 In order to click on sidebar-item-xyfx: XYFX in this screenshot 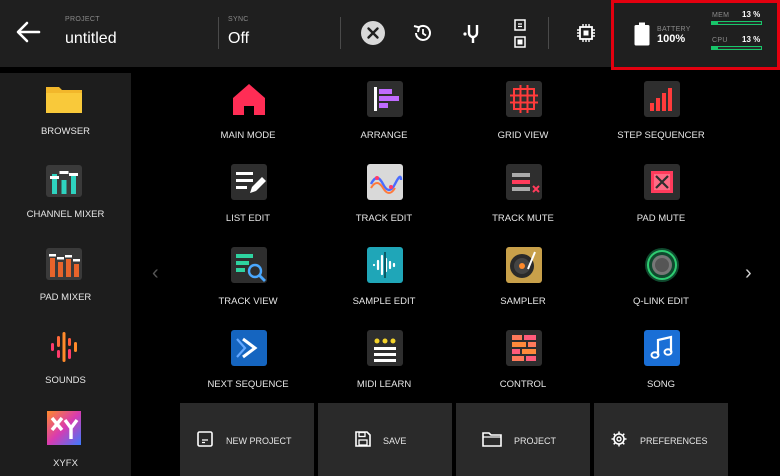, I will do `click(65, 440)`.